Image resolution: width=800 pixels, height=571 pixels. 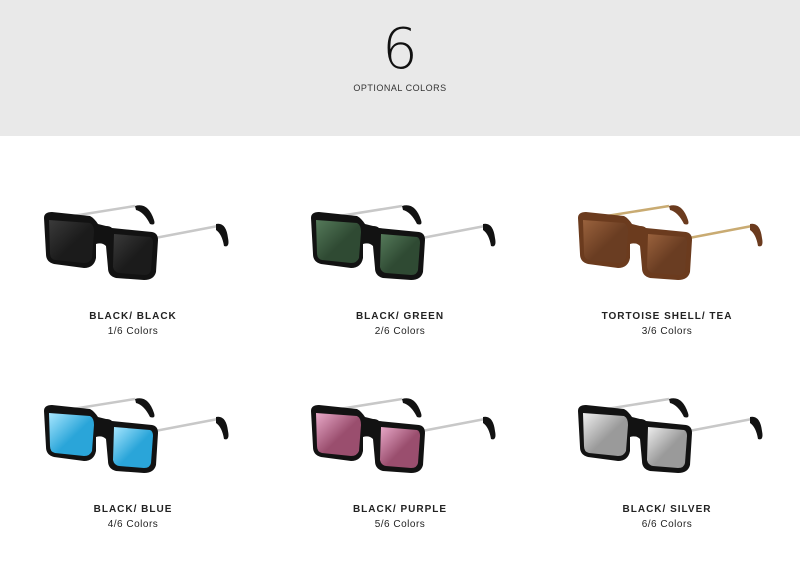 What do you see at coordinates (133, 316) in the screenshot?
I see `product-name: BLACK/ BLACK` at bounding box center [133, 316].